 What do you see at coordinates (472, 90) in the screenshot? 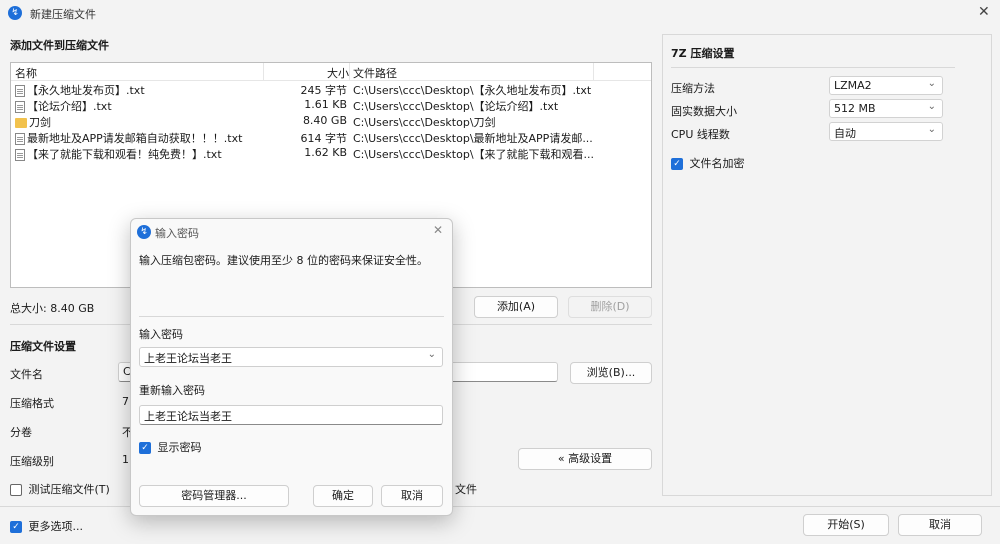
I see `file-path: C:\Users\ccc\Desktop\【永久地址发布页】.txt` at bounding box center [472, 90].